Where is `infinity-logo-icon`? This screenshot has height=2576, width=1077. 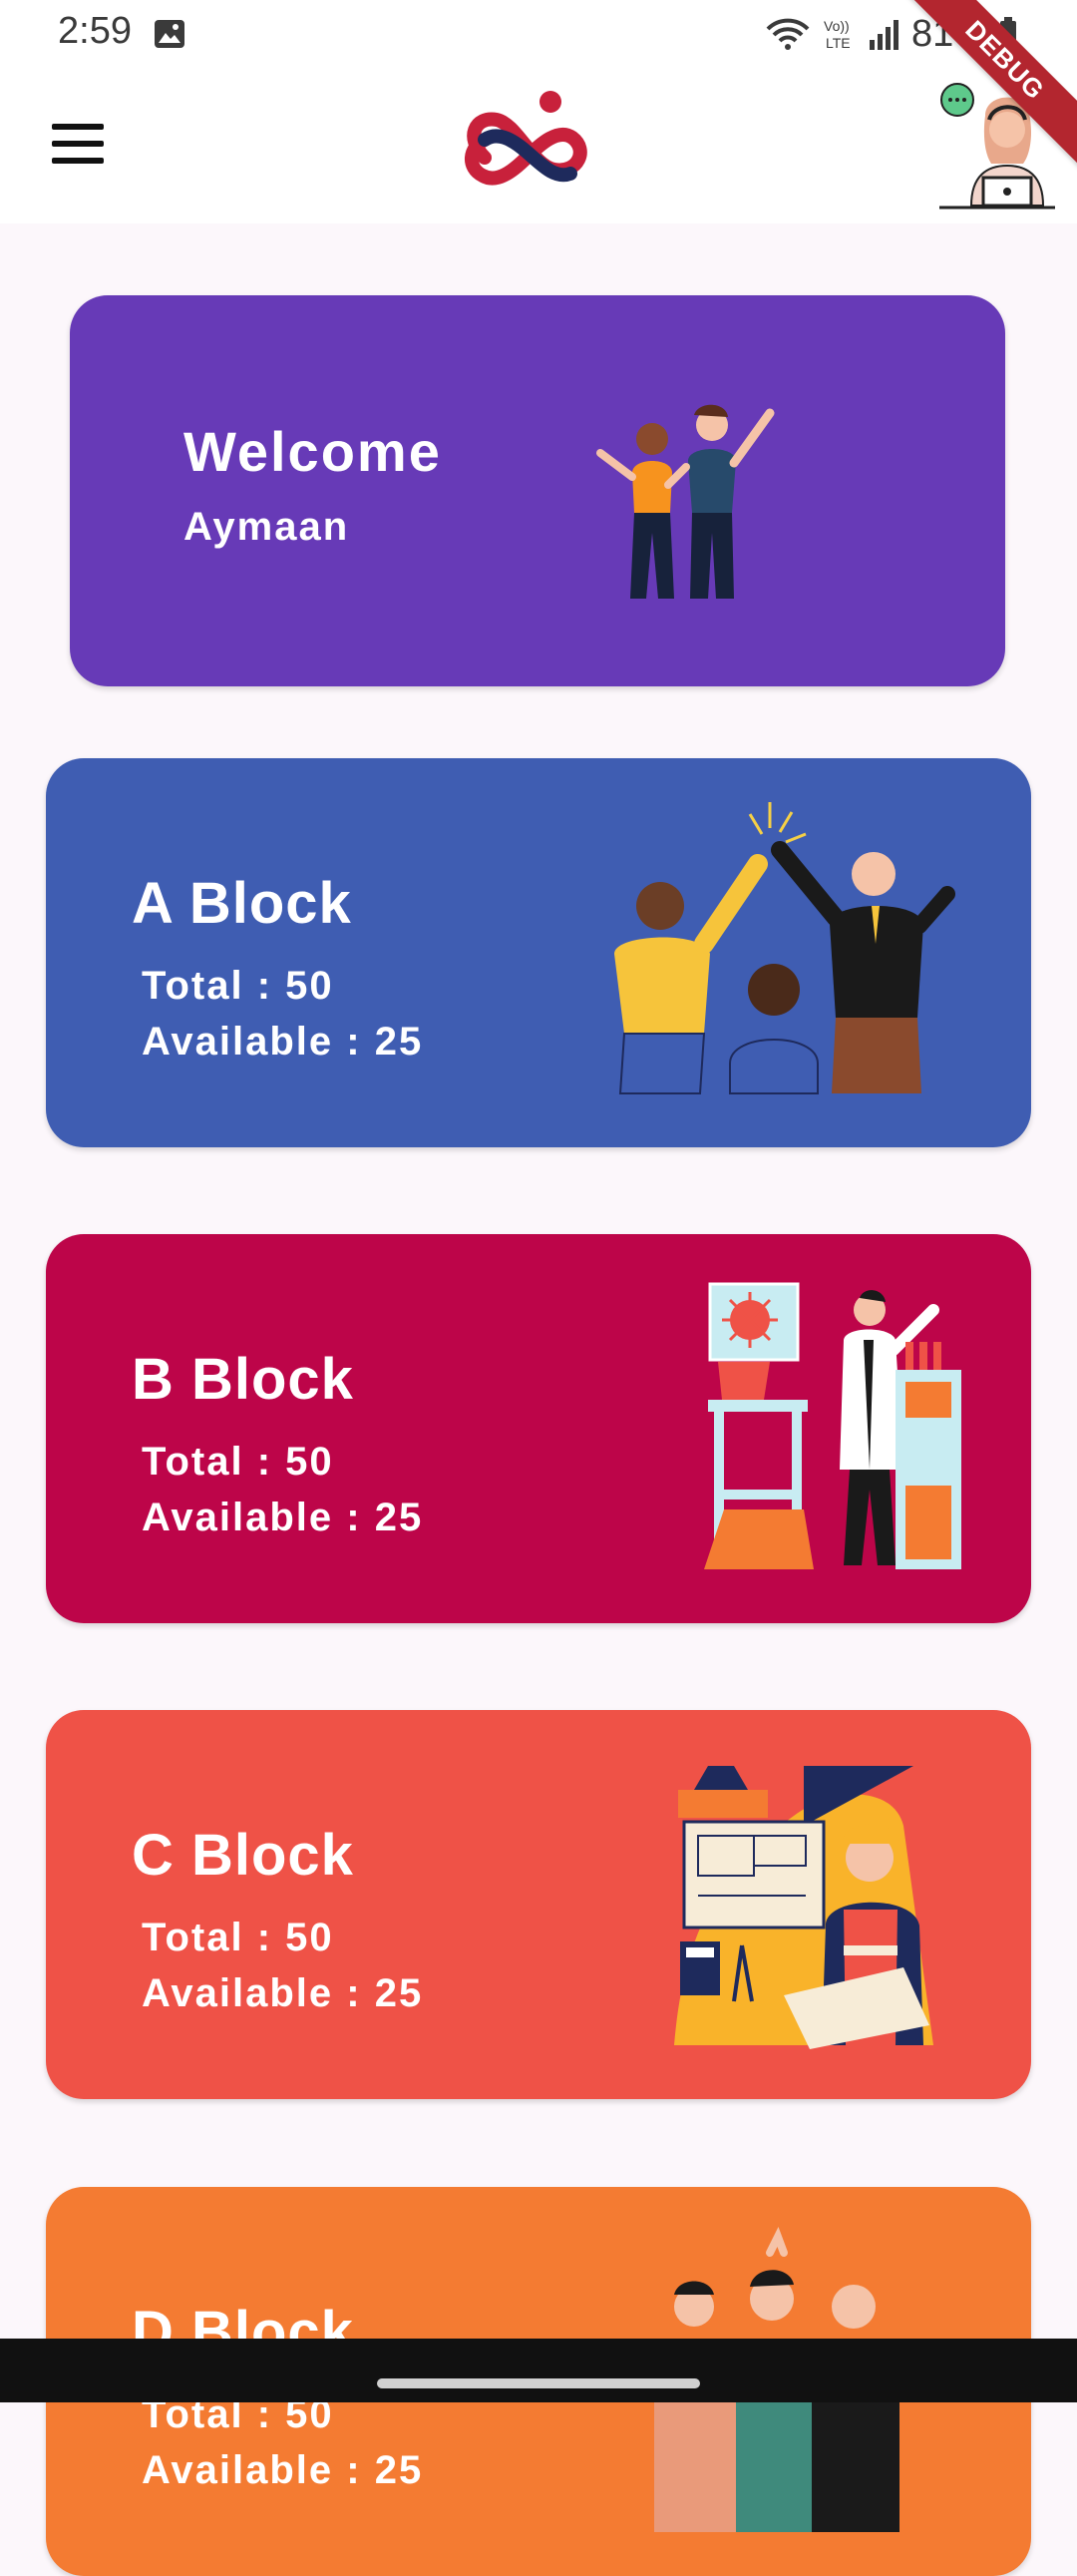 infinity-logo-icon is located at coordinates (526, 138).